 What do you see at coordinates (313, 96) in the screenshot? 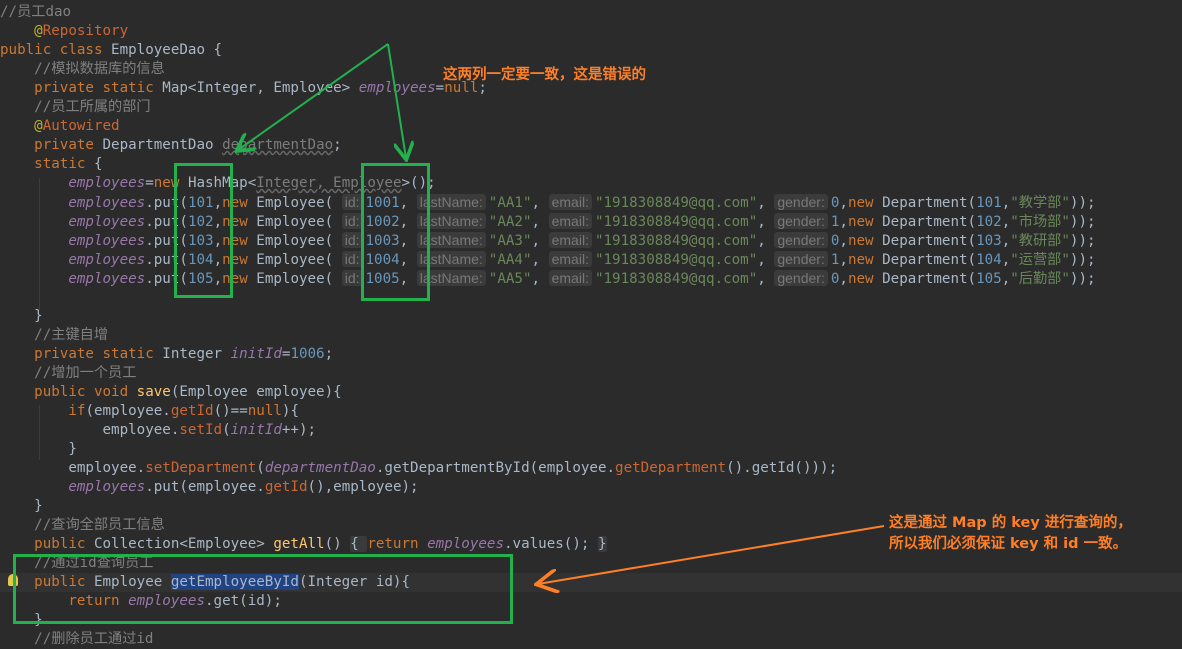
I see `arrow-green-left` at bounding box center [313, 96].